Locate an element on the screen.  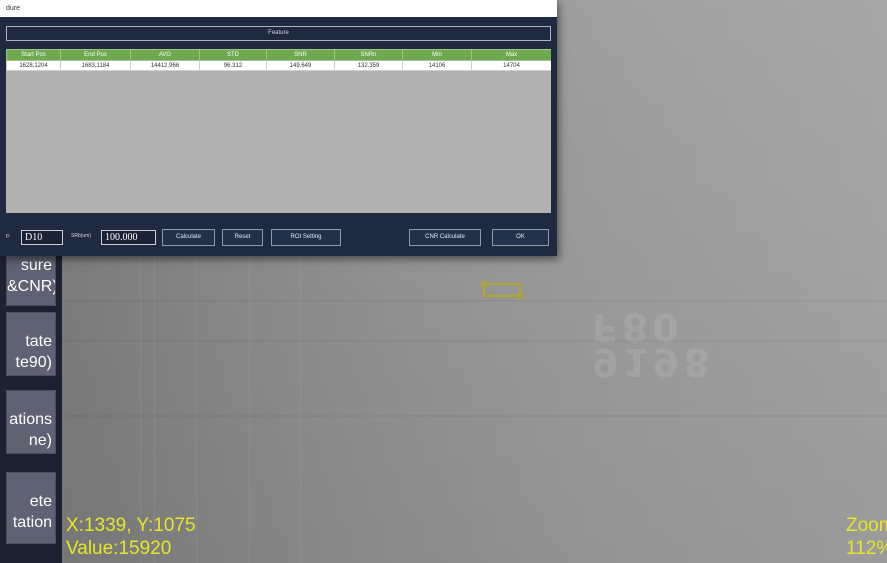
cell-max: 14704 is located at coordinates (511, 65).